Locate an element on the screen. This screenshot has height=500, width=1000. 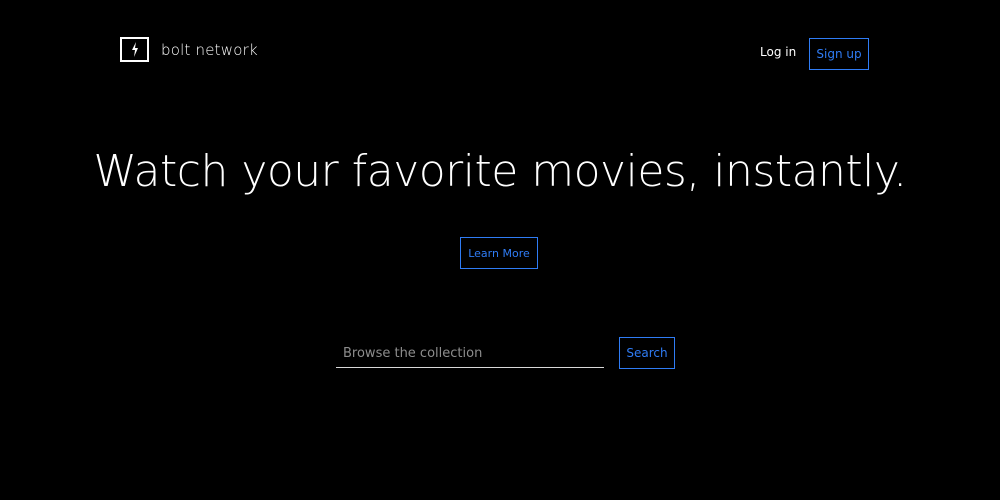
hero-headline: Watch your favorite movies, instantly. is located at coordinates (500, 171).